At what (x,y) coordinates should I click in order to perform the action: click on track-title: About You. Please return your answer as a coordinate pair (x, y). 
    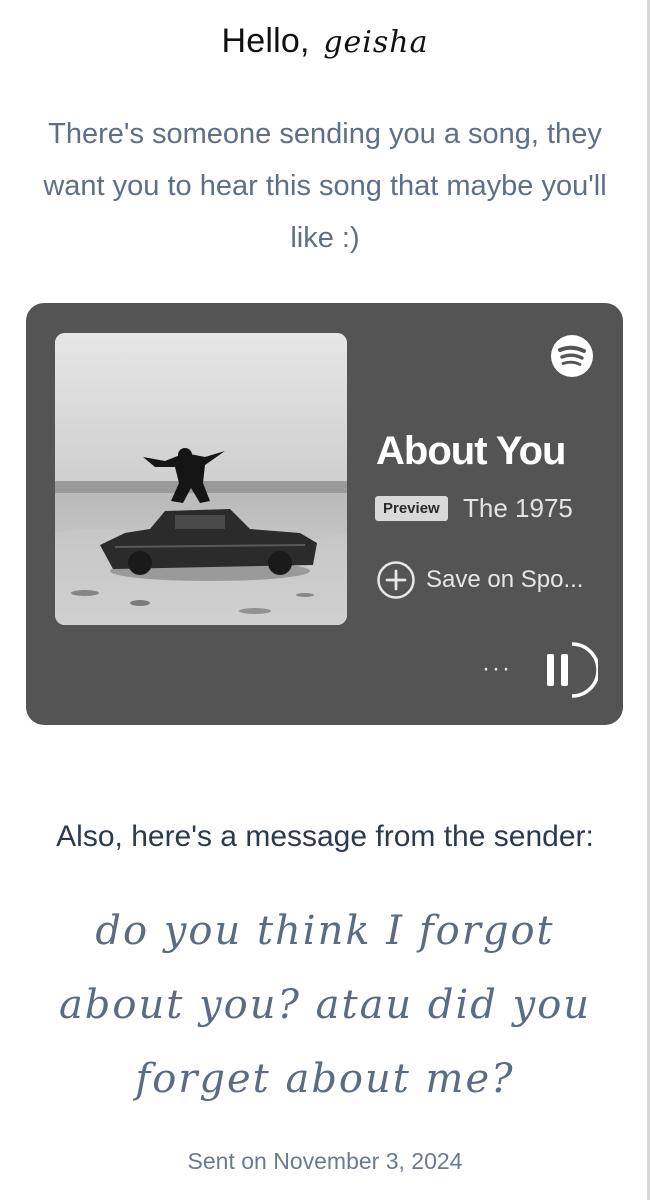
    Looking at the image, I should click on (471, 451).